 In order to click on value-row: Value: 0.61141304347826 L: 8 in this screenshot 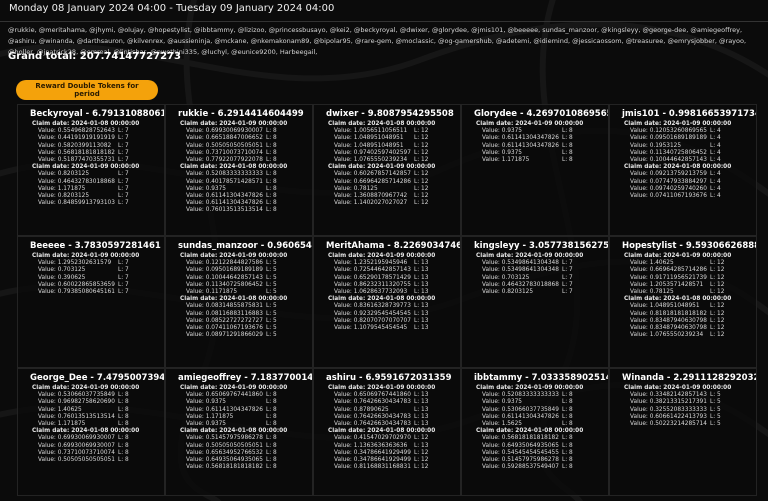, I will do `click(239, 196)`.